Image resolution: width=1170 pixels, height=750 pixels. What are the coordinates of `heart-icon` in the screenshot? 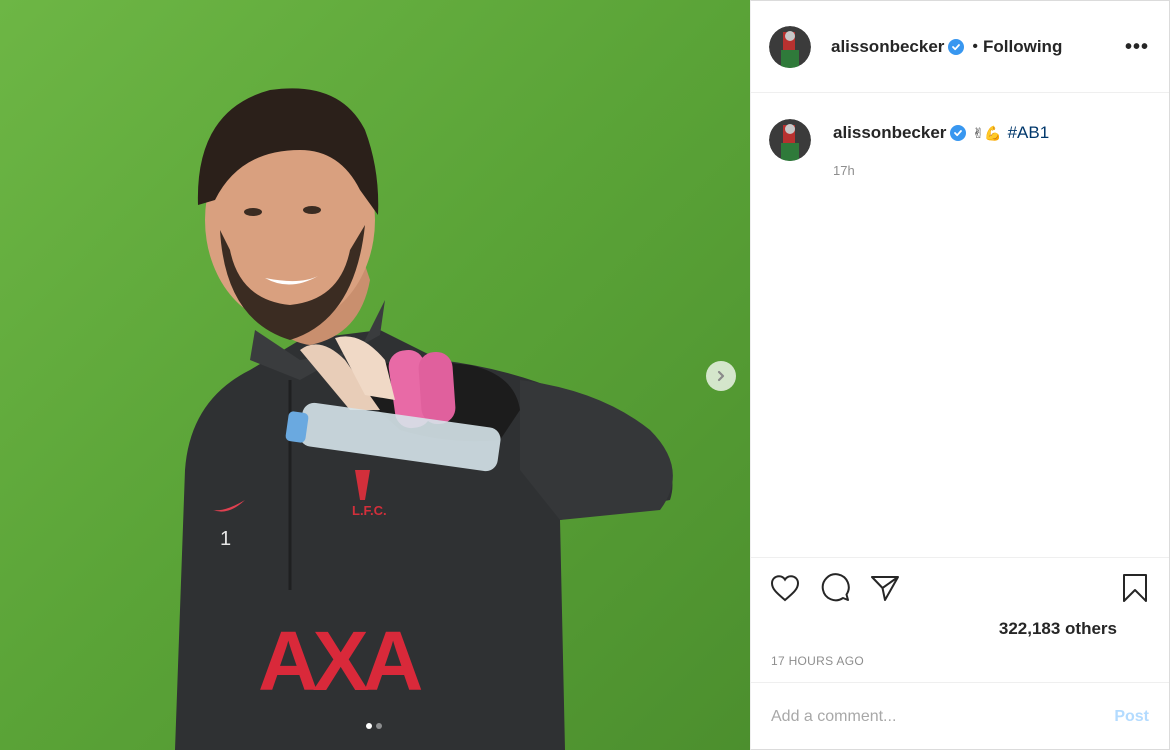 It's located at (785, 588).